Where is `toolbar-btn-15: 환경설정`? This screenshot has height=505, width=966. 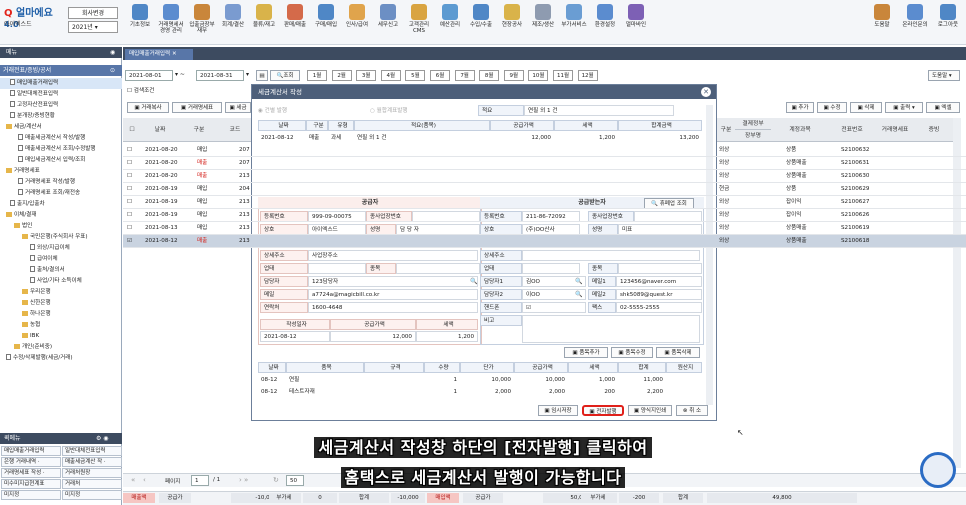
toolbar-btn-15: 환경설정 is located at coordinates (605, 23).